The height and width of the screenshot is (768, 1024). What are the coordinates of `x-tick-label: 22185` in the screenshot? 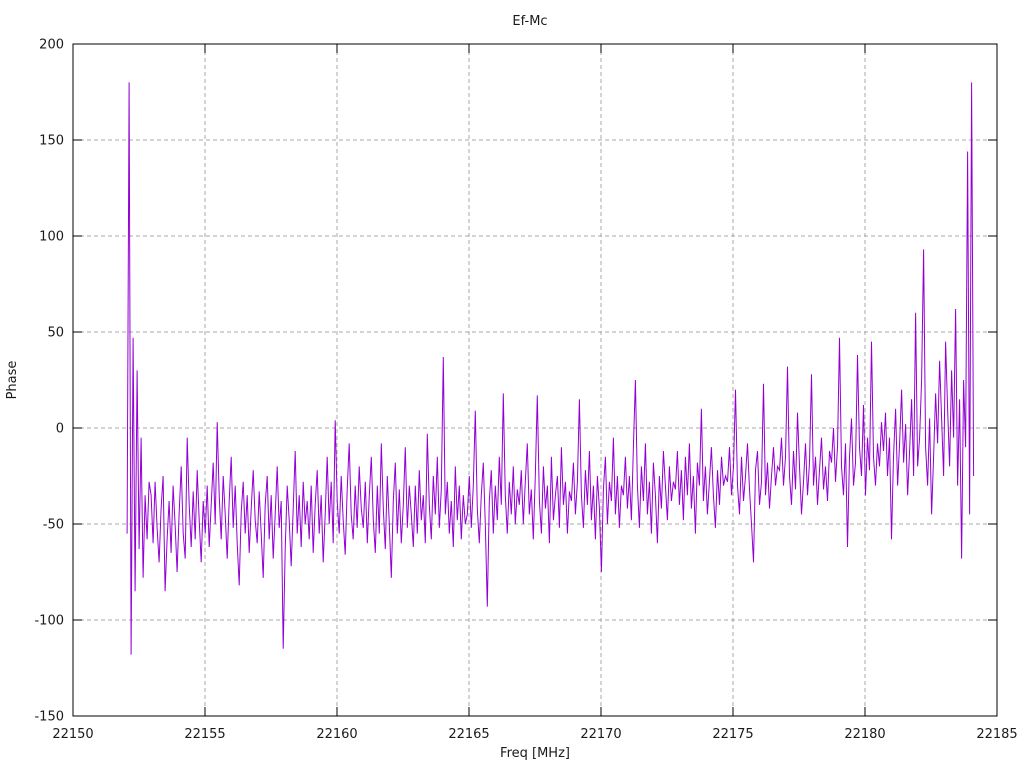 It's located at (996, 734).